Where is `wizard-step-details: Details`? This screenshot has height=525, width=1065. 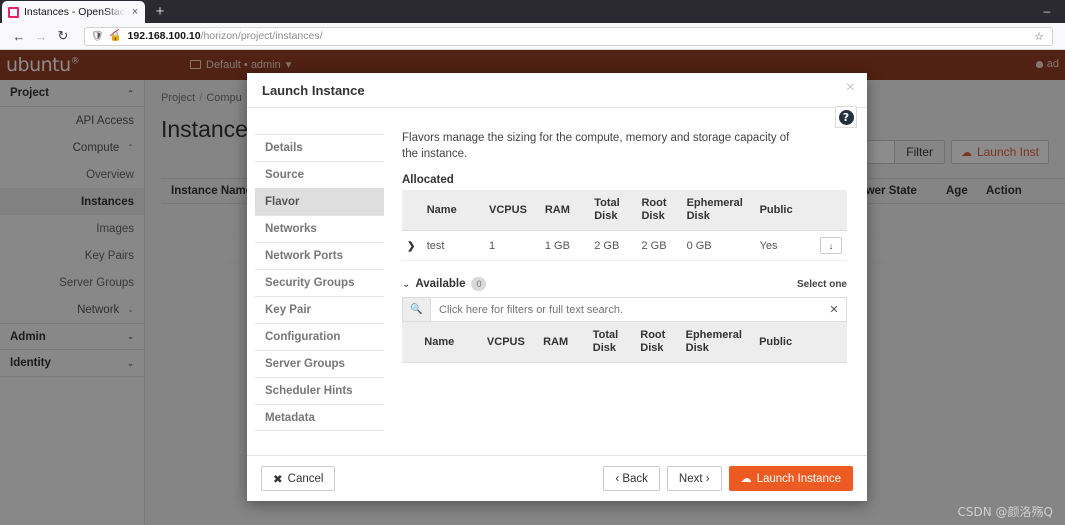 wizard-step-details: Details is located at coordinates (319, 147).